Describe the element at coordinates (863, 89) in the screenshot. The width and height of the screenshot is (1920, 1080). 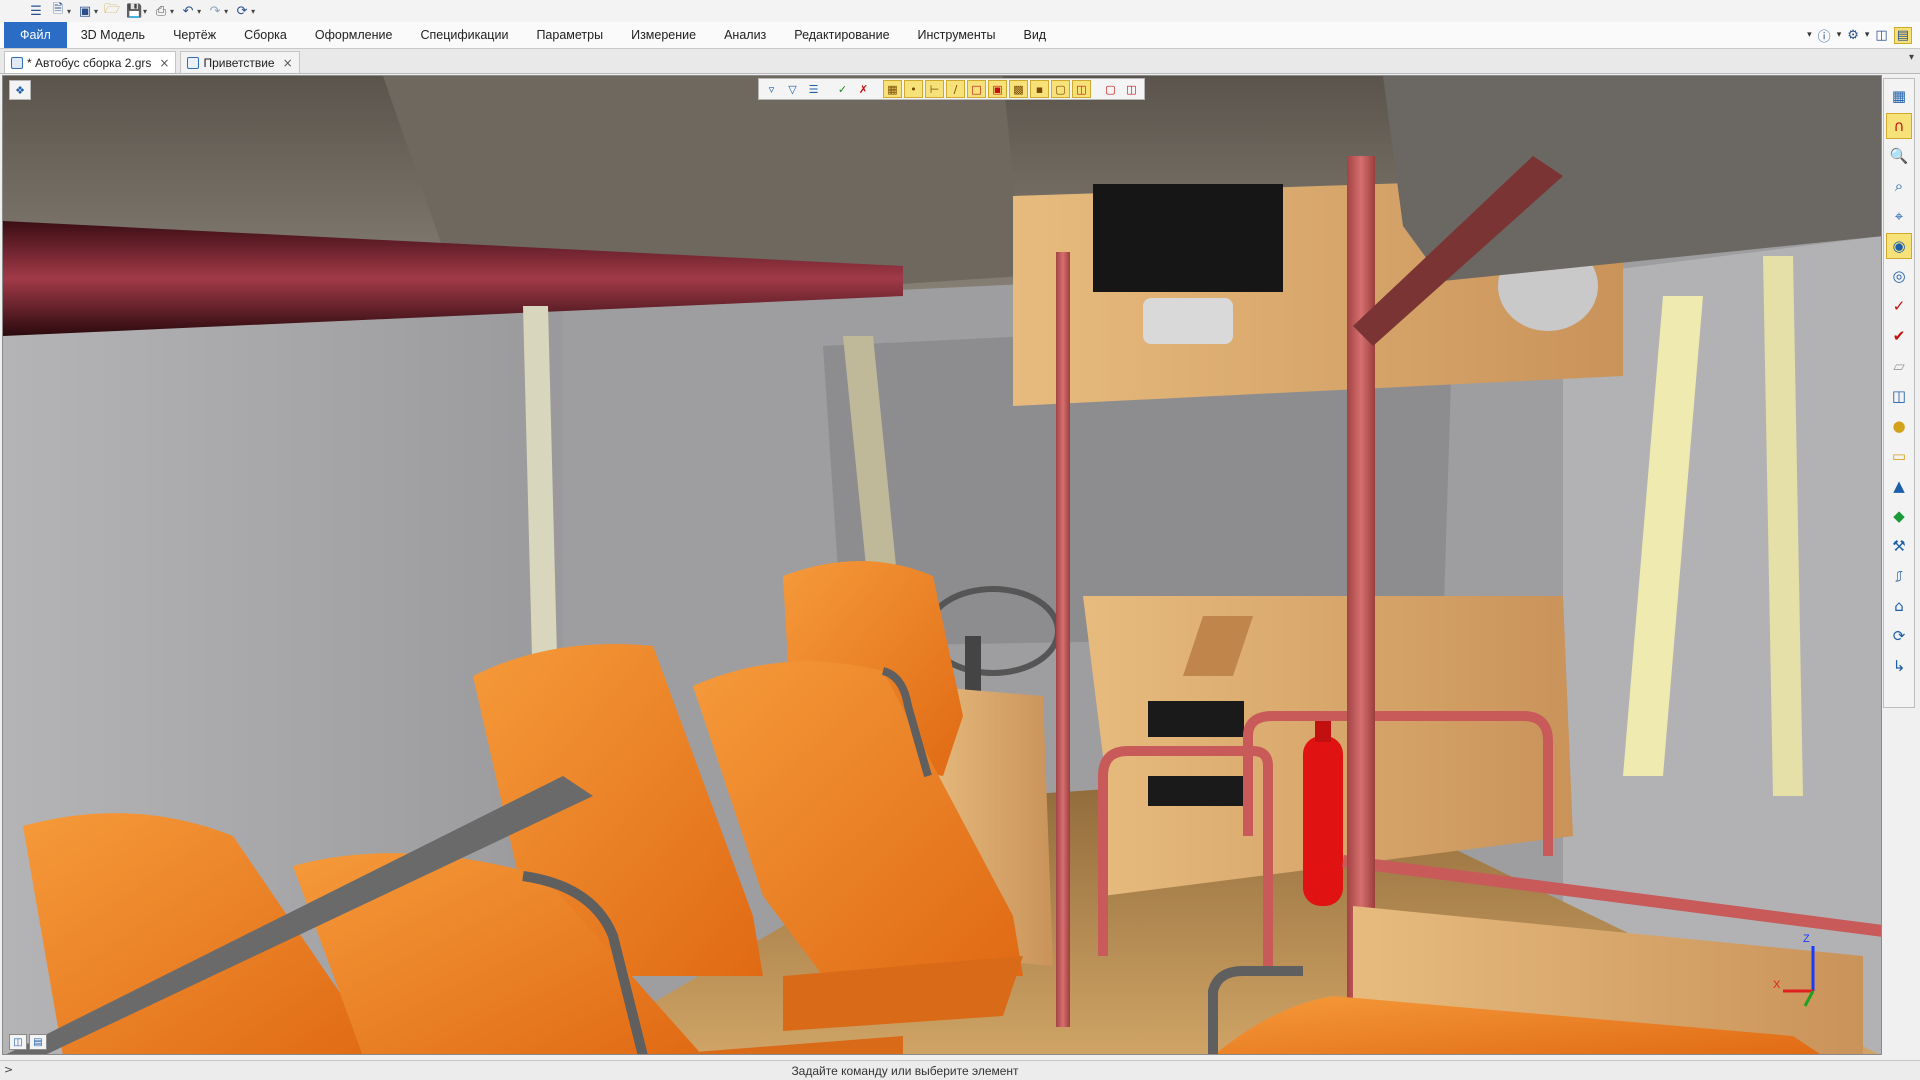
I see `deselect-icon: ✗` at that location.